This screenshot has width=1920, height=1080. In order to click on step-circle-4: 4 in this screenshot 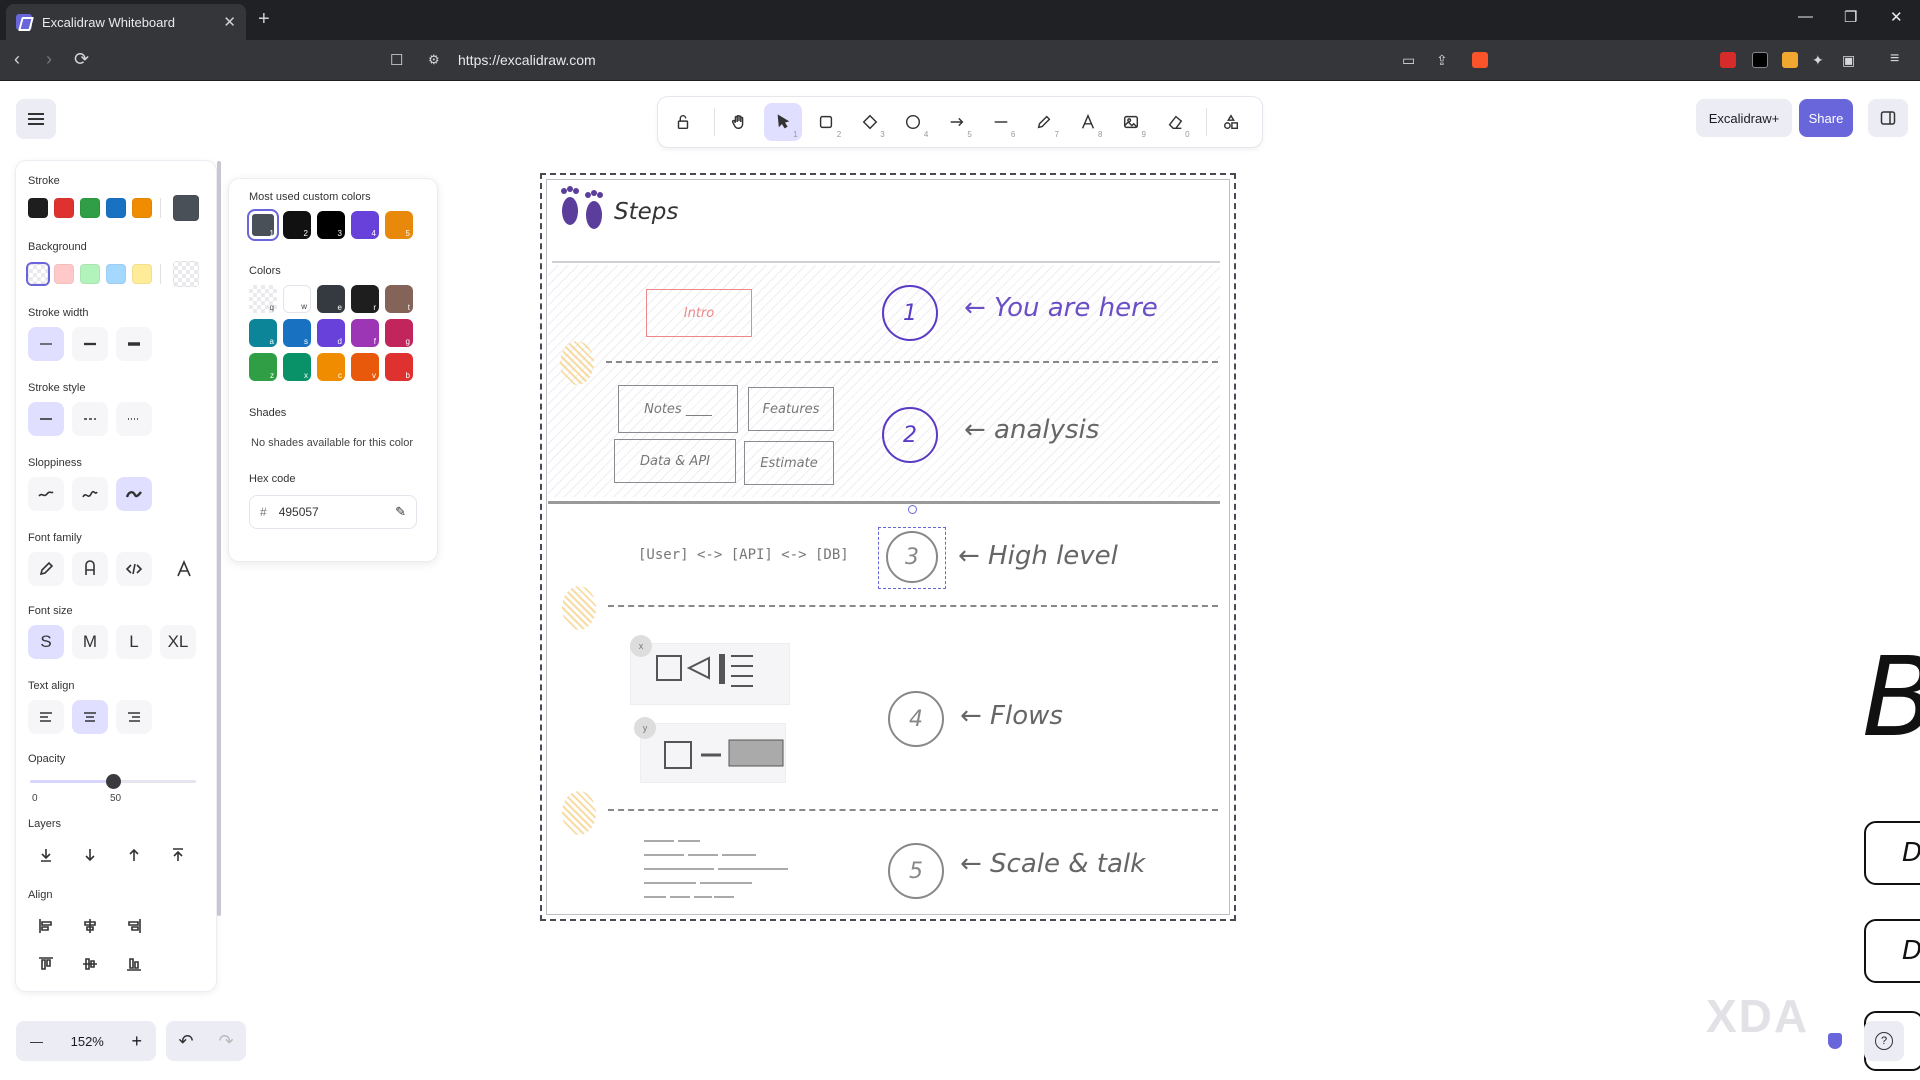, I will do `click(916, 719)`.